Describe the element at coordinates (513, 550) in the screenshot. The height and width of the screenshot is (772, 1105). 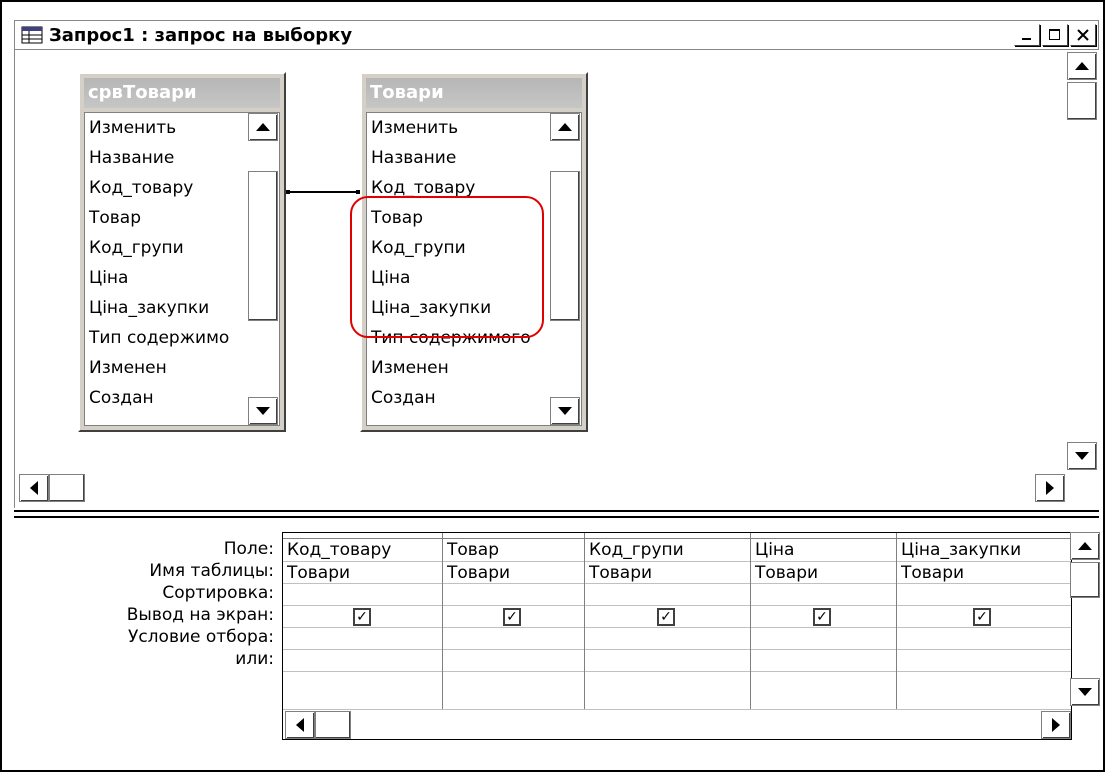
I see `grid-cell-field: Товар` at that location.